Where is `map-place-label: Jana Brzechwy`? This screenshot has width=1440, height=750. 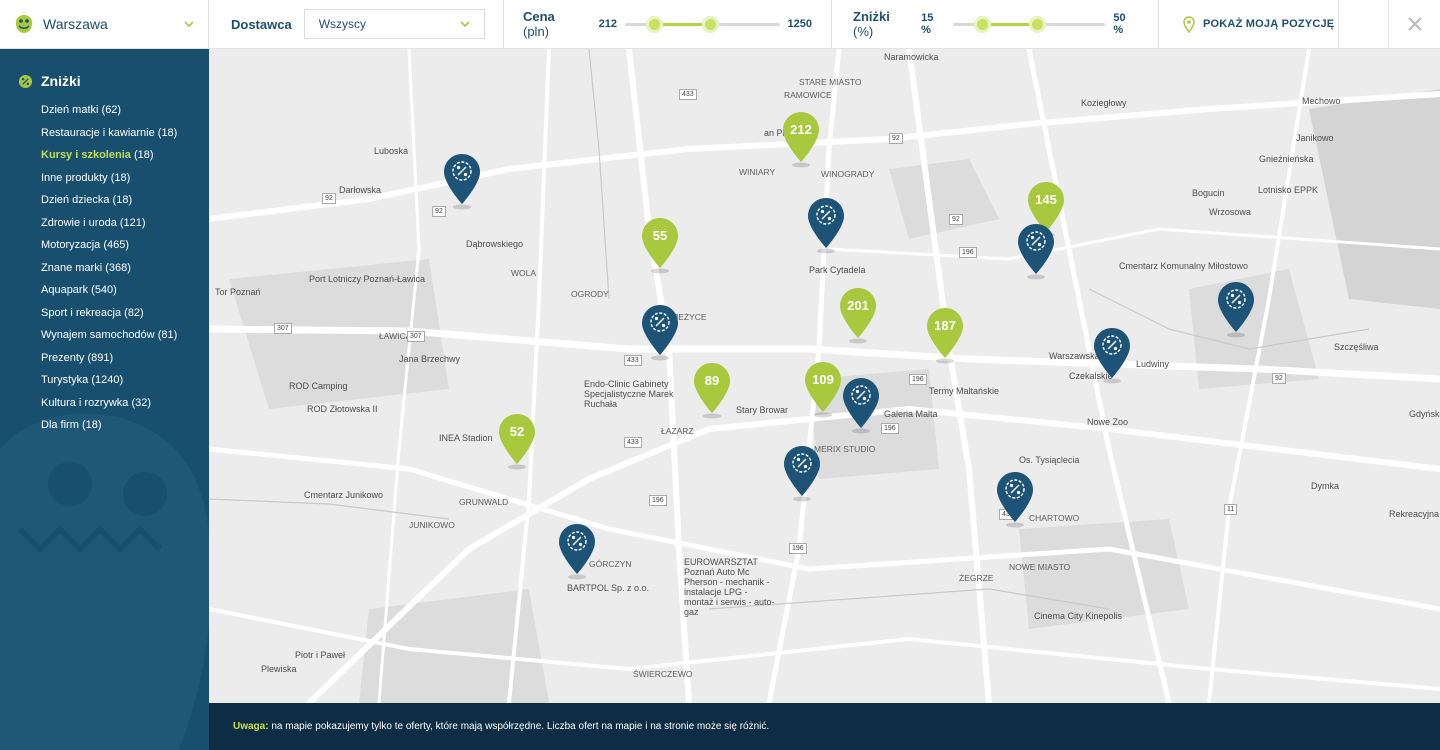 map-place-label: Jana Brzechwy is located at coordinates (430, 359).